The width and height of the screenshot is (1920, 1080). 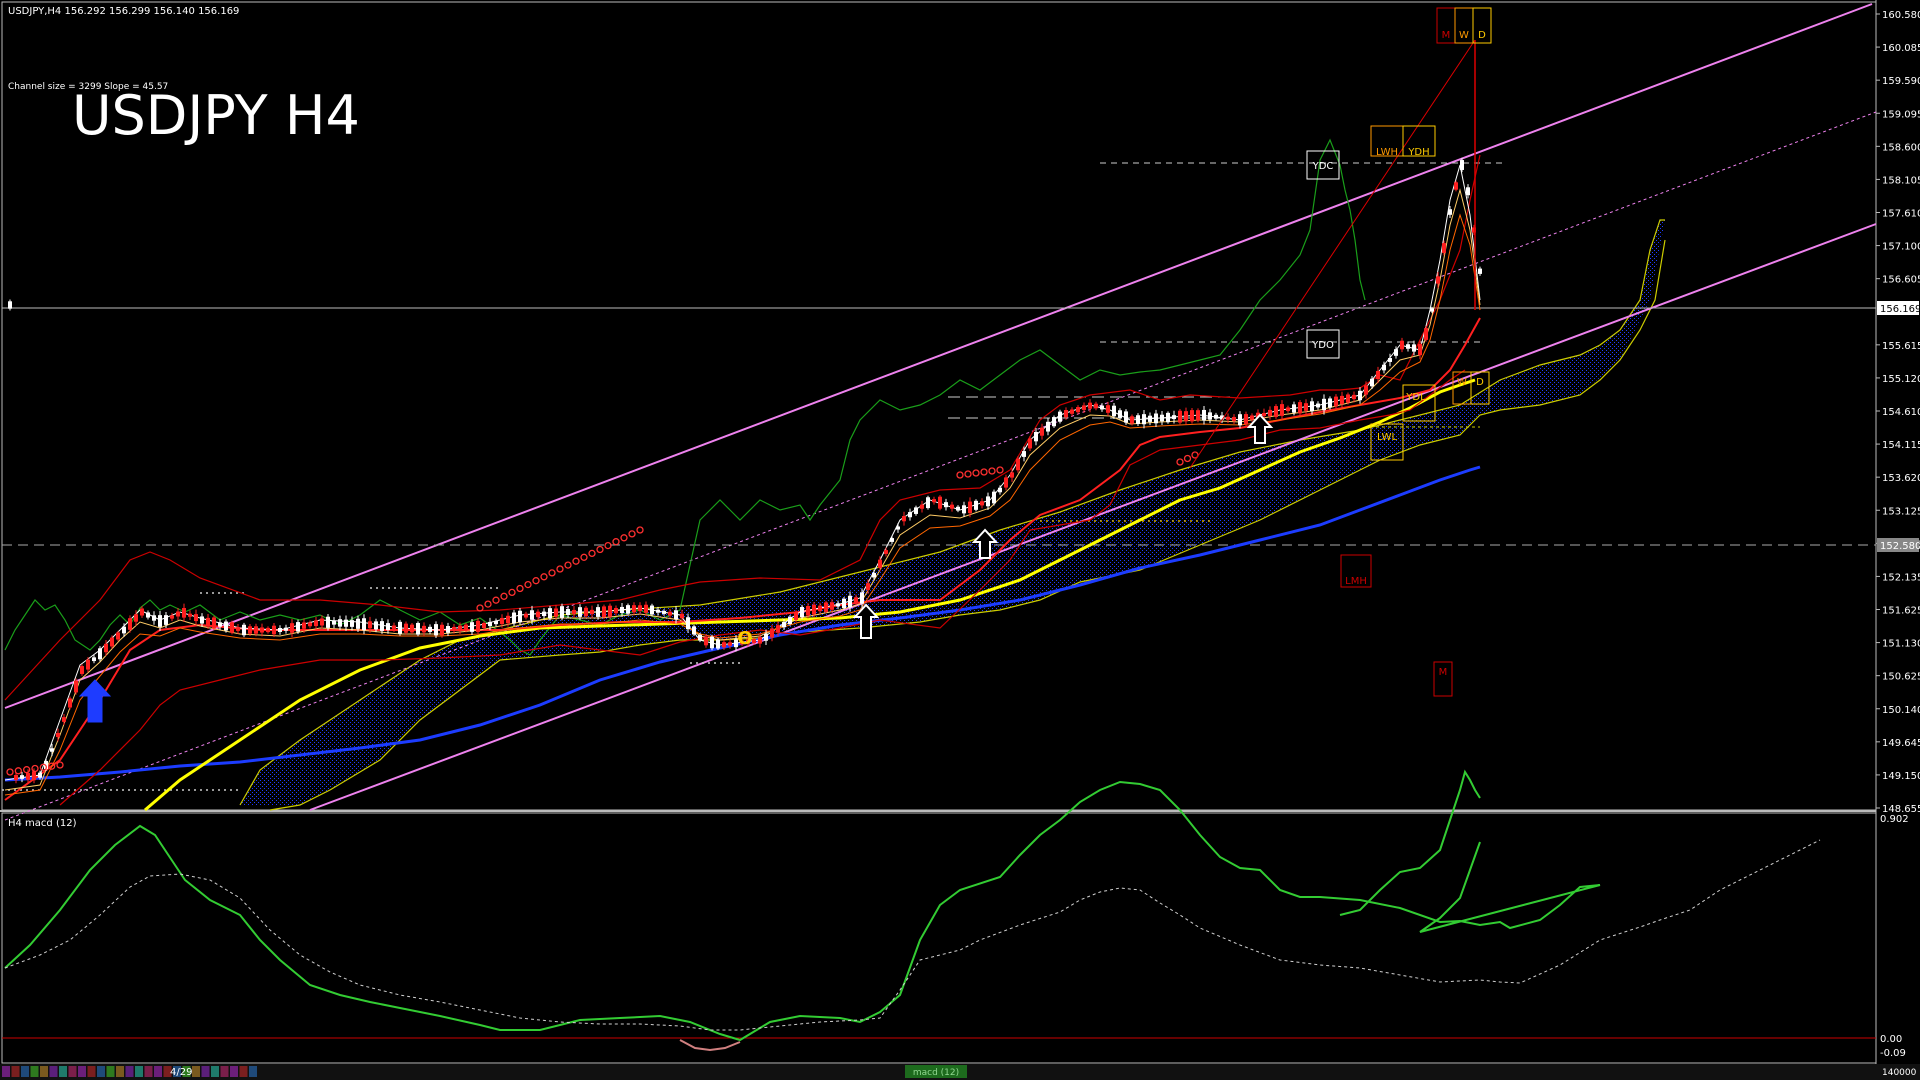 I want to click on buy-arrow-blue, so click(x=95, y=701).